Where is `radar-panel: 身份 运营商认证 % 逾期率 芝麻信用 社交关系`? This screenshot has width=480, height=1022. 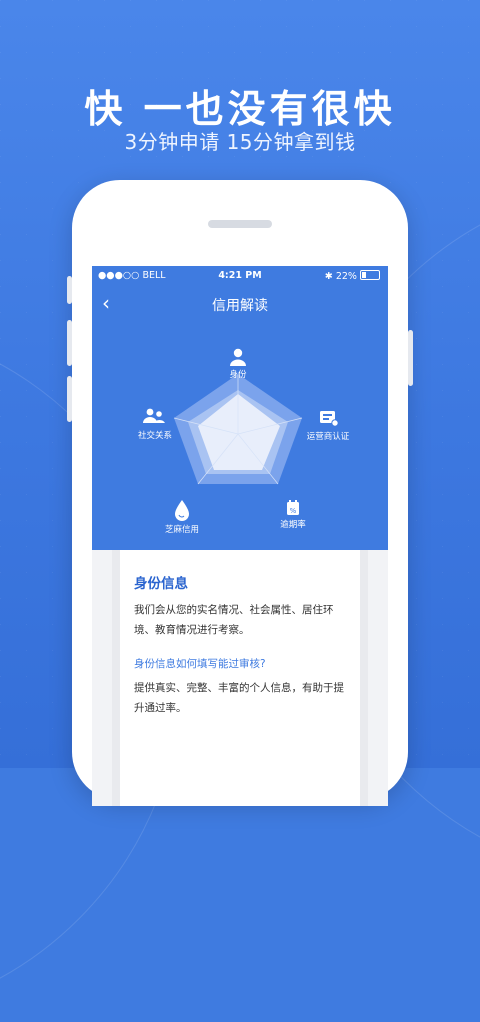
radar-panel: 身份 运营商认证 % 逾期率 芝麻信用 社交关系 is located at coordinates (240, 436).